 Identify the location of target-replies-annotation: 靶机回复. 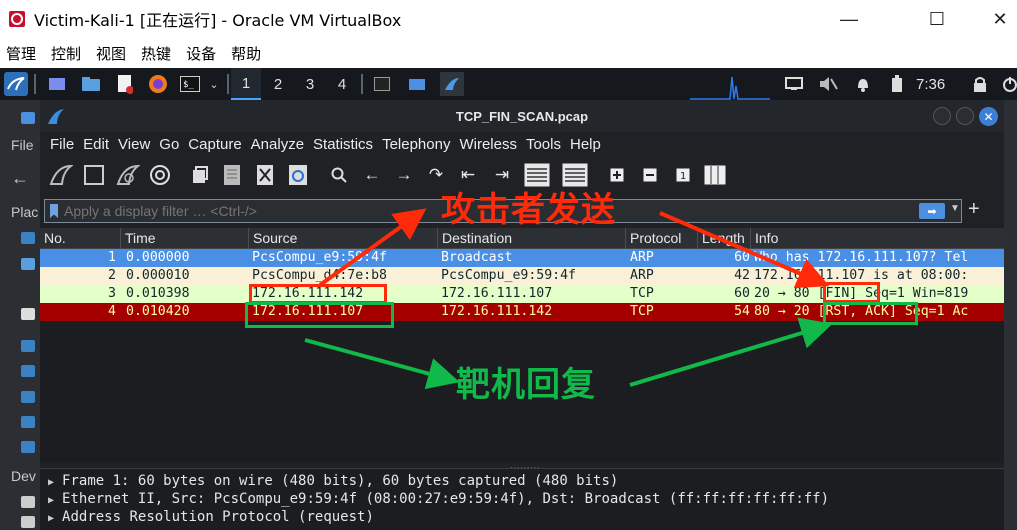
(526, 385).